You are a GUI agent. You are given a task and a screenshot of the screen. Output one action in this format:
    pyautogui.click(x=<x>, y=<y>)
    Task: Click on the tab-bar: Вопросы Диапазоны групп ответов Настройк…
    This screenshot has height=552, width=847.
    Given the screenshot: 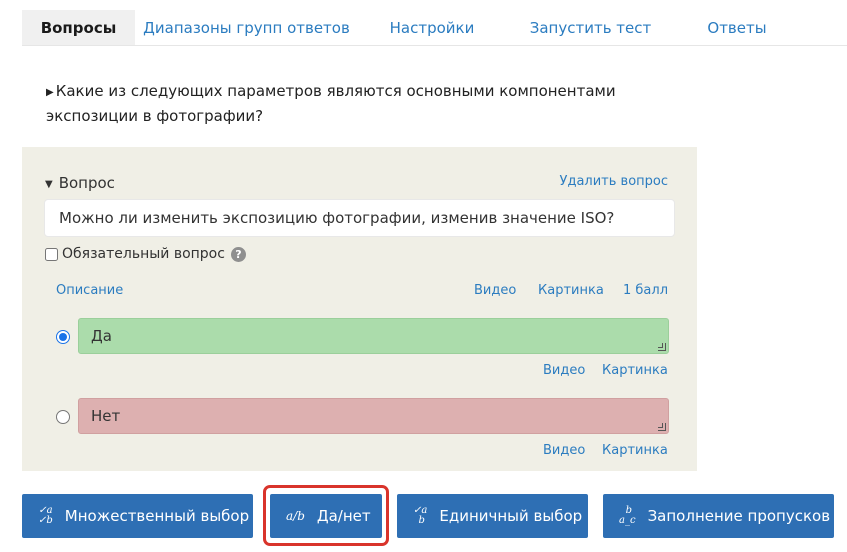 What is the action you would take?
    pyautogui.click(x=434, y=28)
    